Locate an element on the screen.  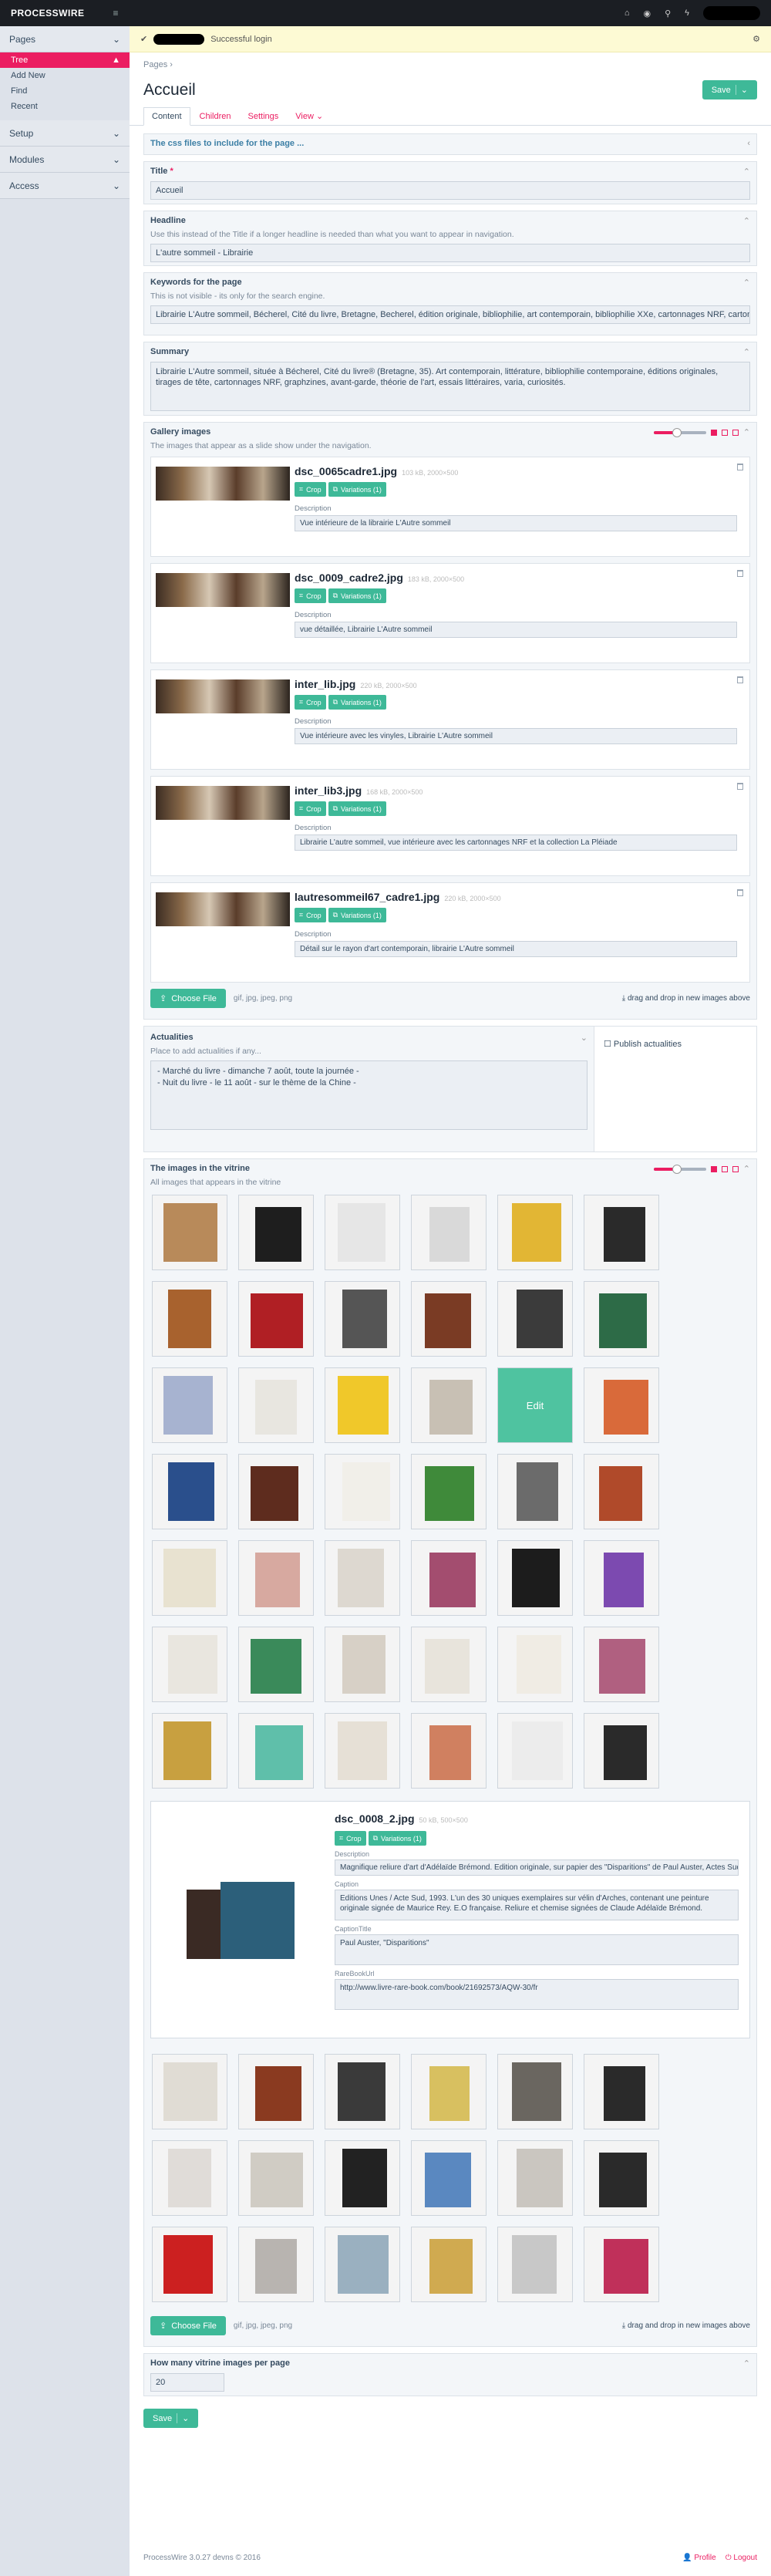
brand-logo: PROCESSWIRE is located at coordinates (48, 13).